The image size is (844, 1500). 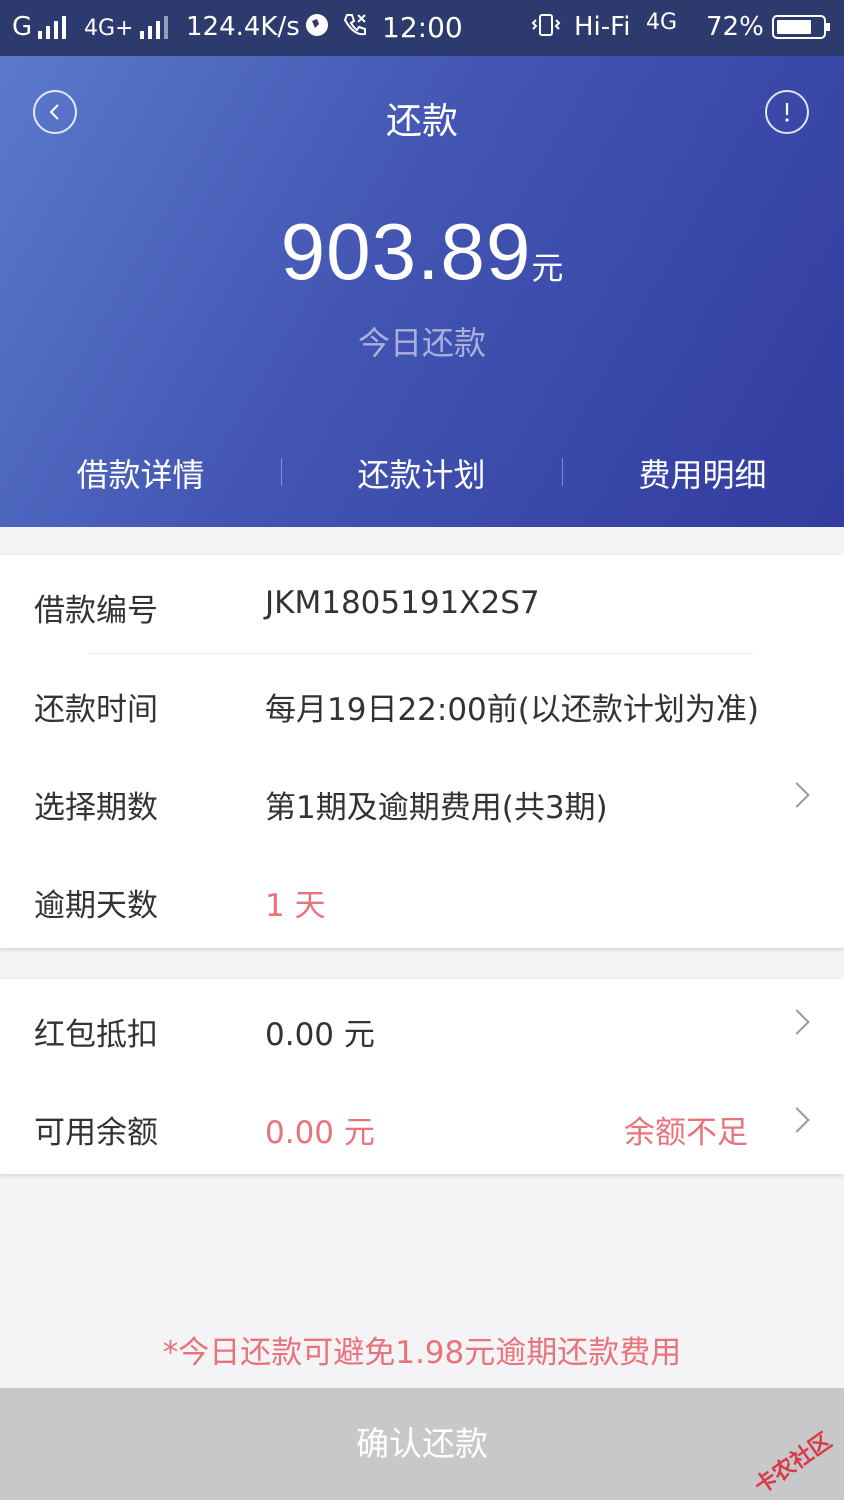 I want to click on globe-icon, so click(x=317, y=28).